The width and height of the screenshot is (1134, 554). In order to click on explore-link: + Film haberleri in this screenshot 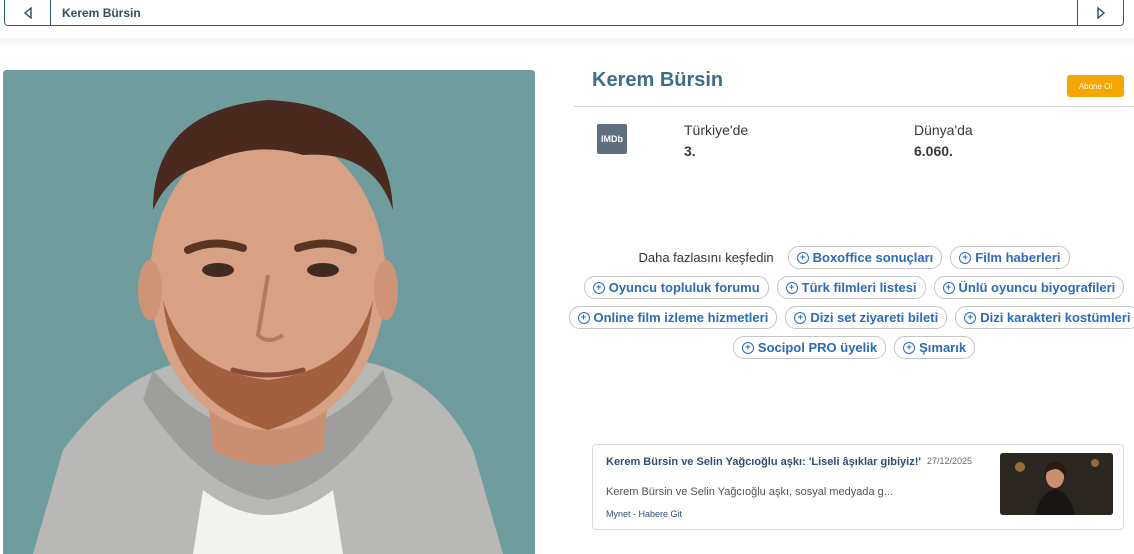, I will do `click(1010, 257)`.